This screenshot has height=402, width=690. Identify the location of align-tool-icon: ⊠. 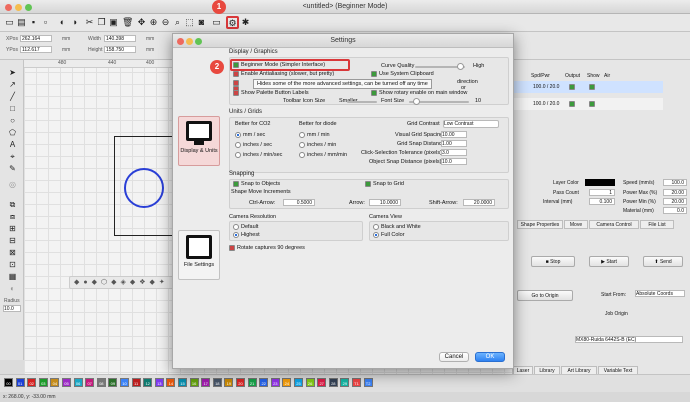
(12, 252).